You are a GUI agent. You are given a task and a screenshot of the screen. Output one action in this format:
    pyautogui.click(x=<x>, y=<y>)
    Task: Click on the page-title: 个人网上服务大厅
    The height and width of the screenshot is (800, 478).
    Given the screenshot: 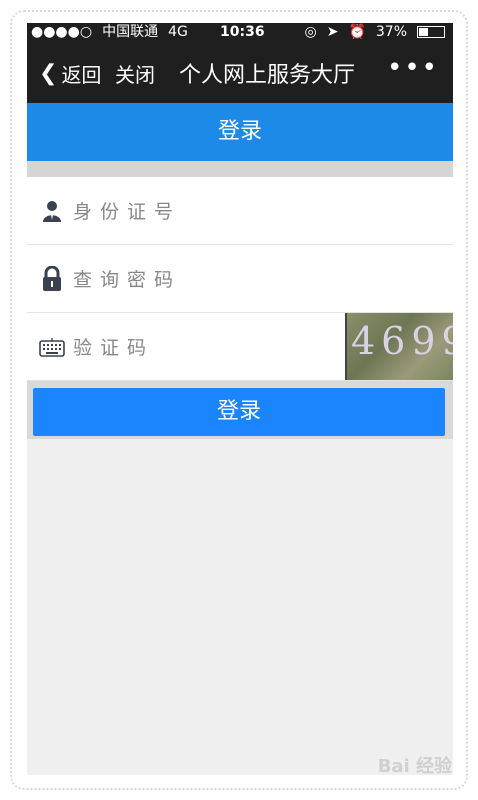 What is the action you would take?
    pyautogui.click(x=267, y=75)
    